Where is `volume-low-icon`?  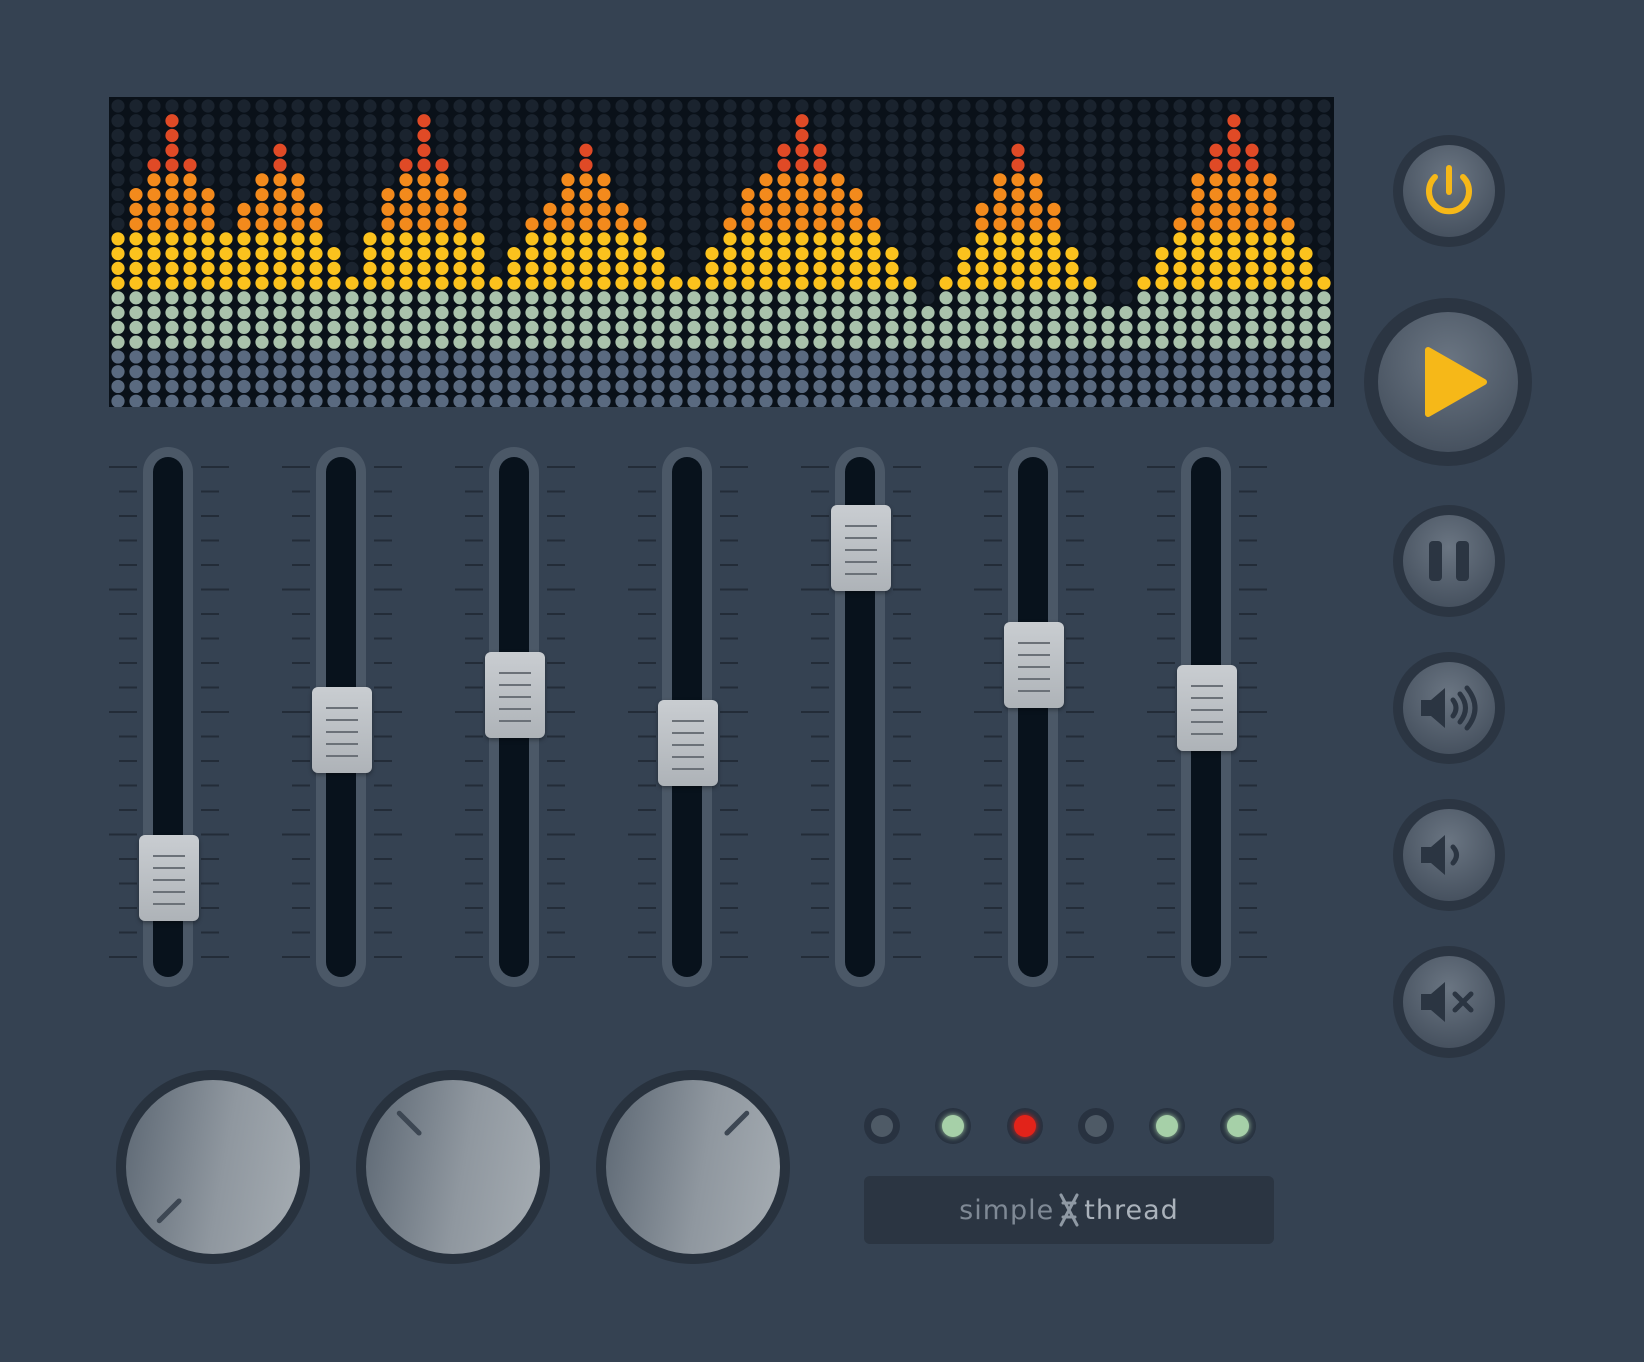 volume-low-icon is located at coordinates (1440, 855).